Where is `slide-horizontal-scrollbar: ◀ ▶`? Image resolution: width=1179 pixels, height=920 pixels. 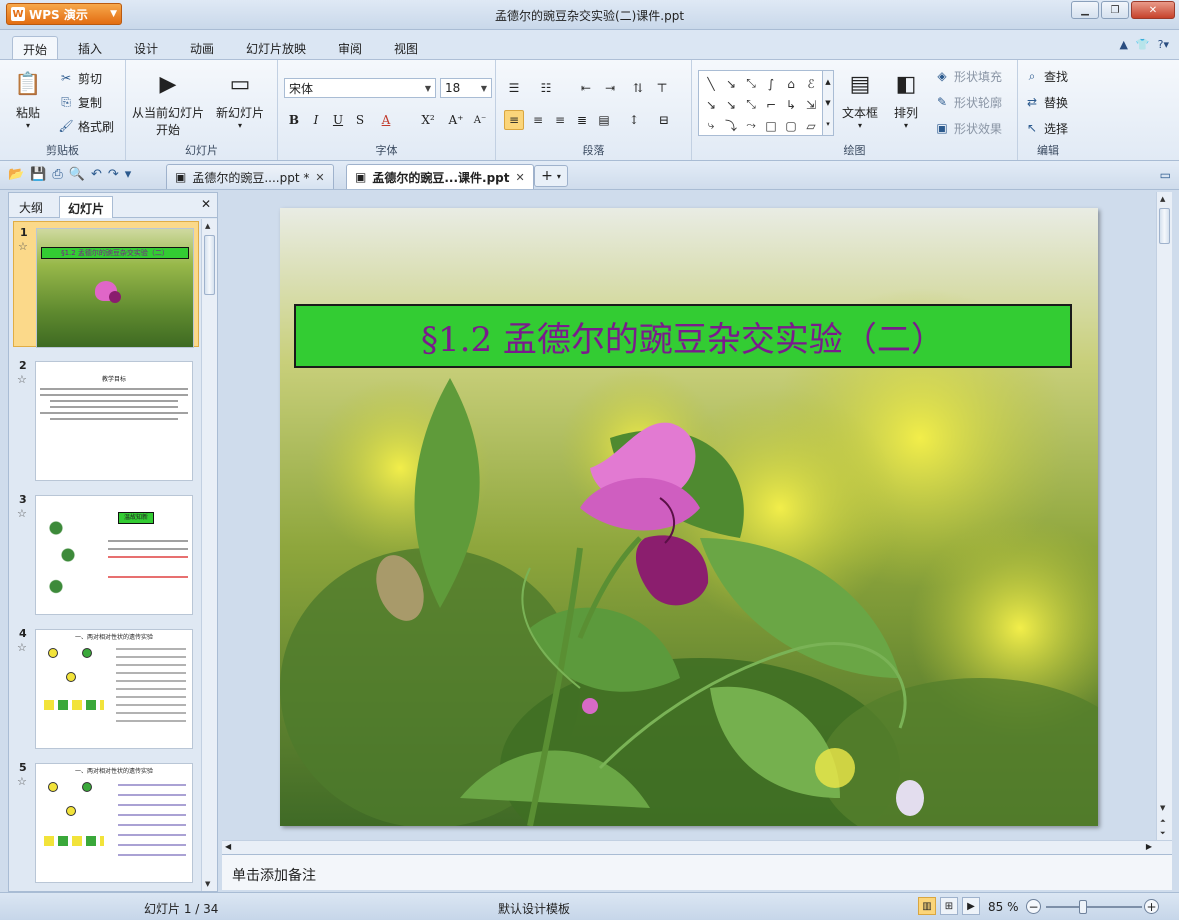 slide-horizontal-scrollbar: ◀ ▶ is located at coordinates (697, 847).